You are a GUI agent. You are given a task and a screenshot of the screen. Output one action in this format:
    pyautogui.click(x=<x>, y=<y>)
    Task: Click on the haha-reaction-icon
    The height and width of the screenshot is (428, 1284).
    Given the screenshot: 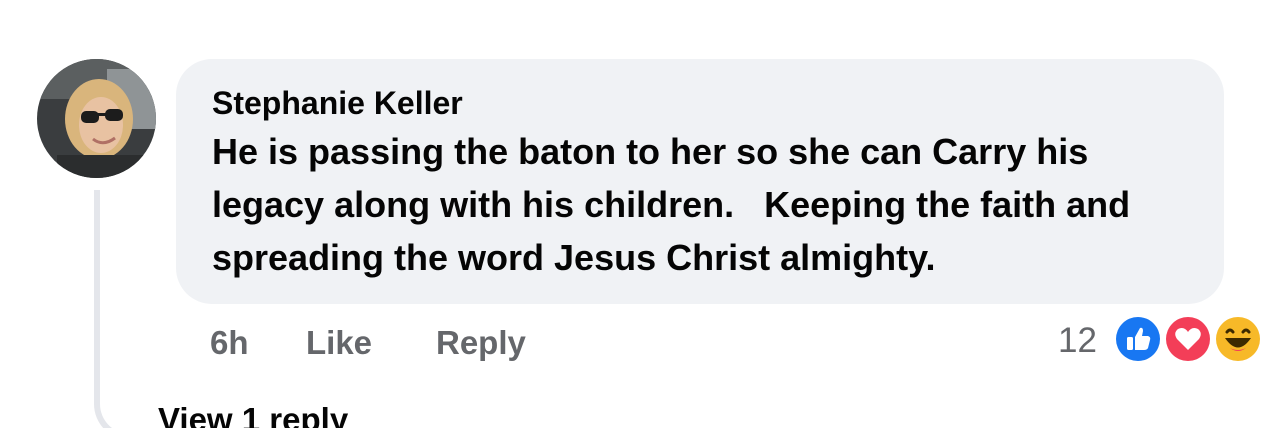 What is the action you would take?
    pyautogui.click(x=1238, y=339)
    